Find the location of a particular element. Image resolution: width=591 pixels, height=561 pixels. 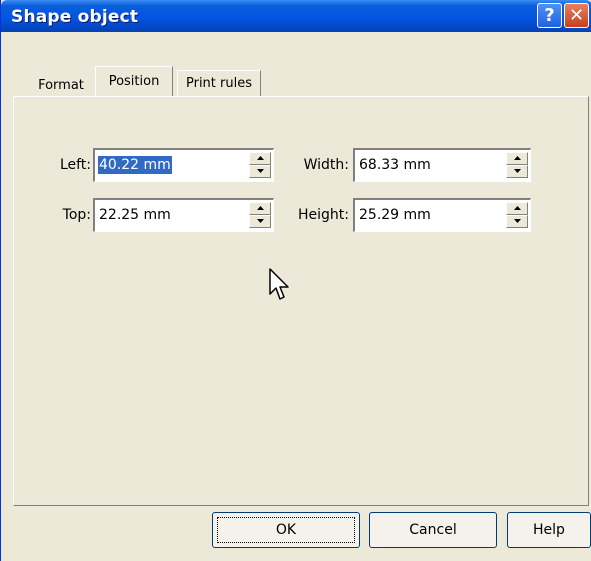

title-bar: Shape object ? ✕ is located at coordinates (296, 16).